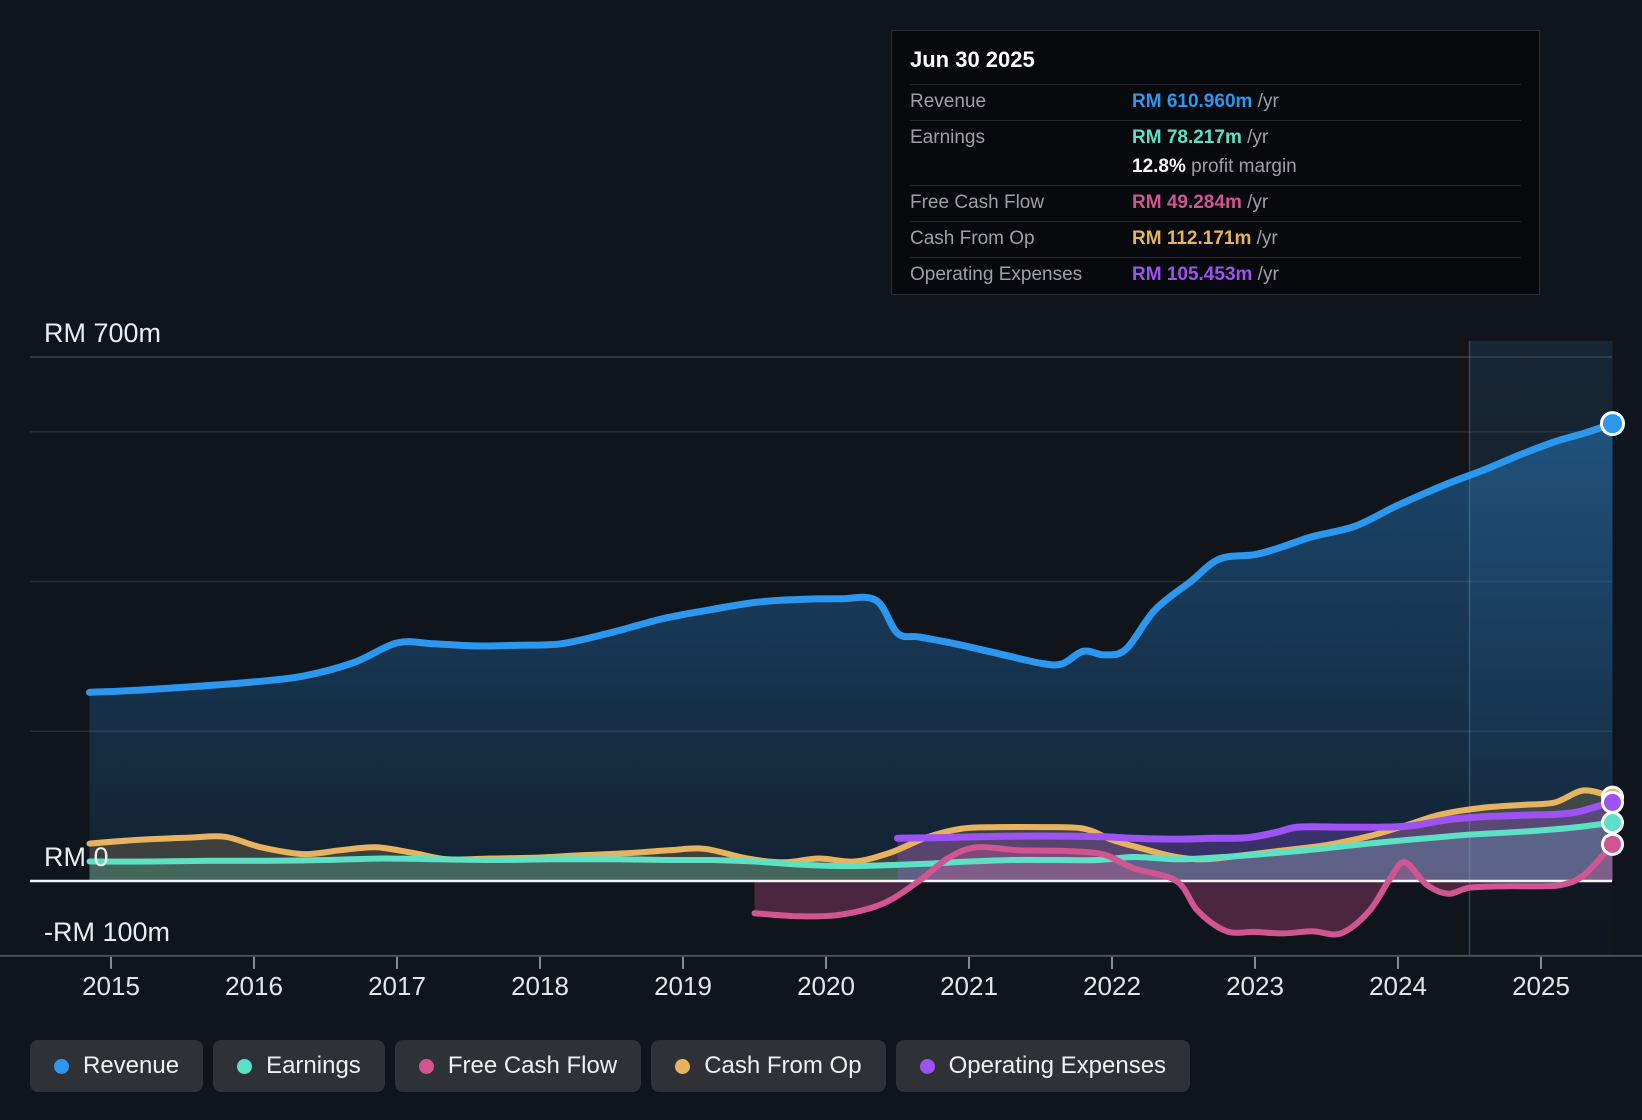  What do you see at coordinates (1255, 986) in the screenshot?
I see `x-axis-label-2023: 2023` at bounding box center [1255, 986].